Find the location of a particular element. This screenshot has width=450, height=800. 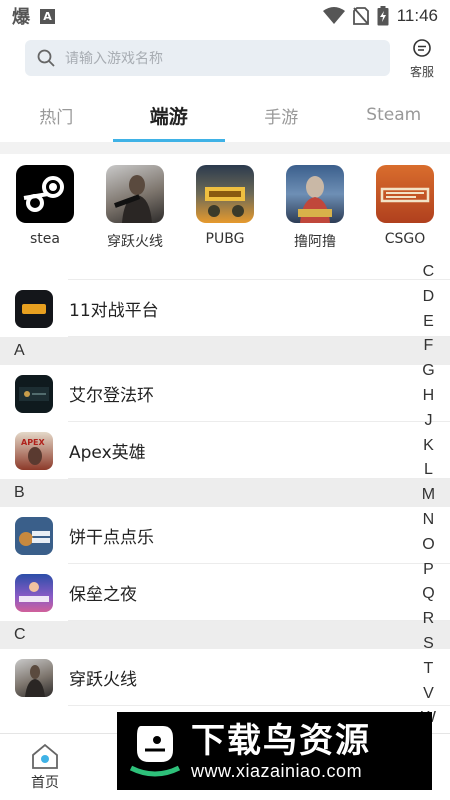

svg-text: APEX is located at coordinates (33, 442).